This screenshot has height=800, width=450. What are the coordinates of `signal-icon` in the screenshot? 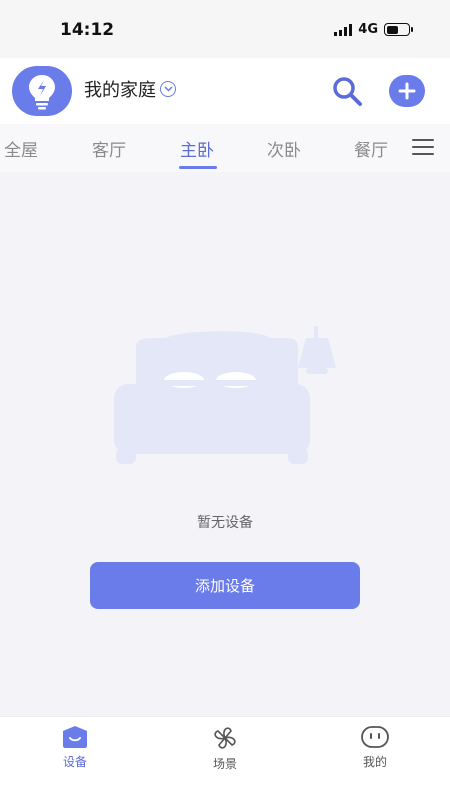 It's located at (343, 29).